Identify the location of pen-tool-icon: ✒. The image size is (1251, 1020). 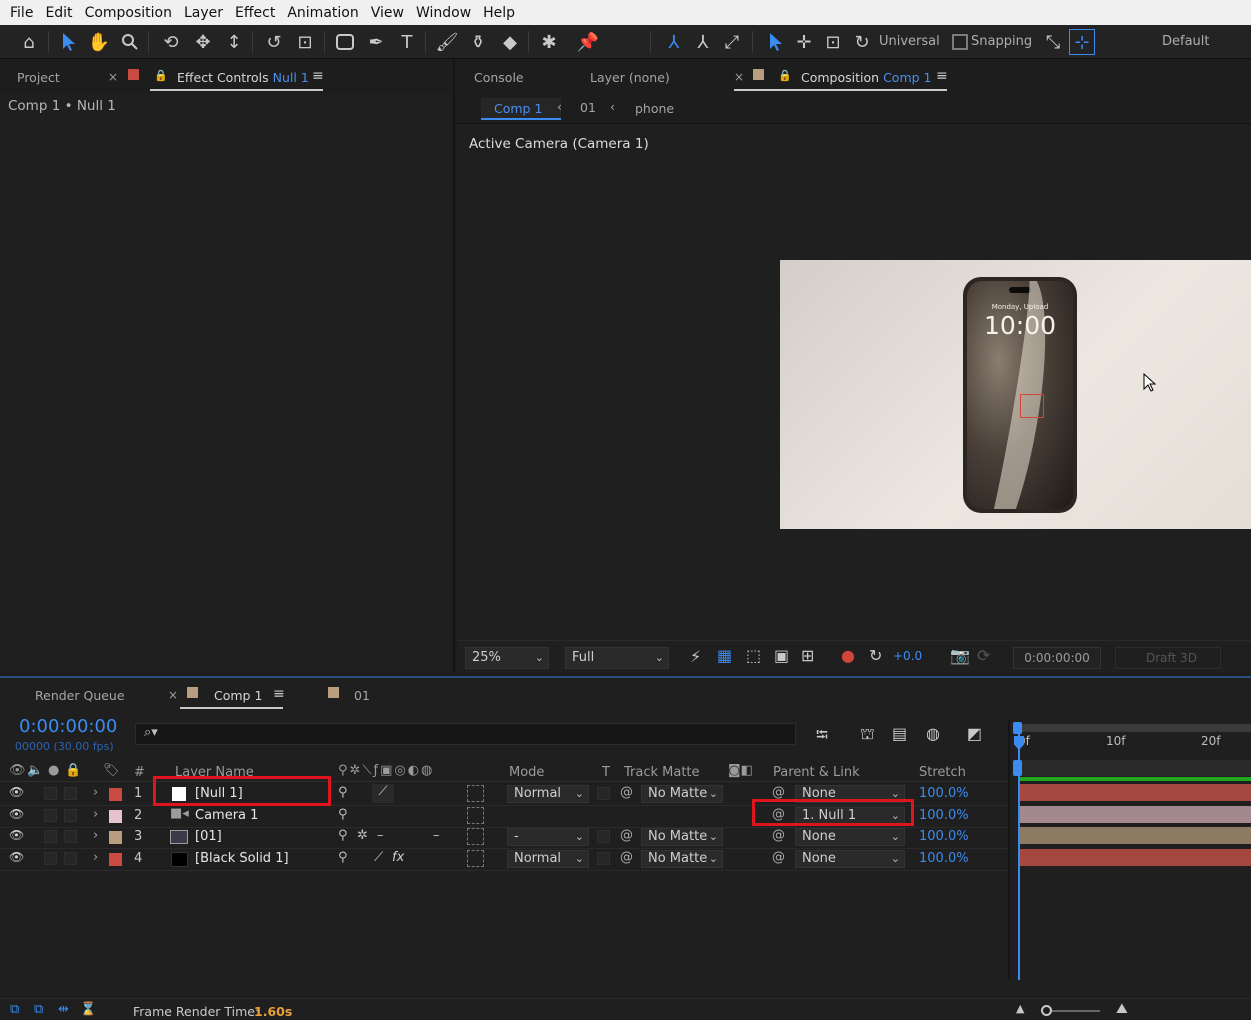
(376, 42).